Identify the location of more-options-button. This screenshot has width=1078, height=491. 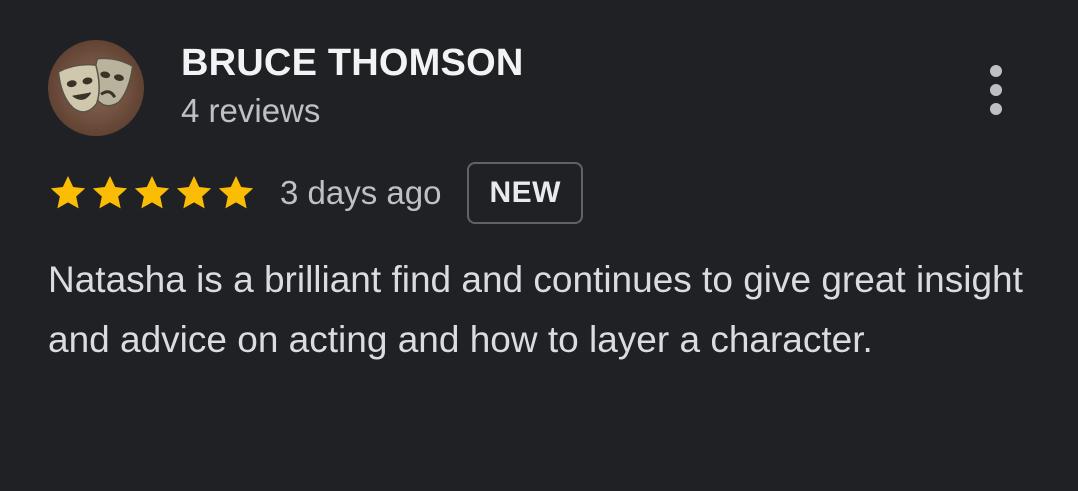
(996, 90).